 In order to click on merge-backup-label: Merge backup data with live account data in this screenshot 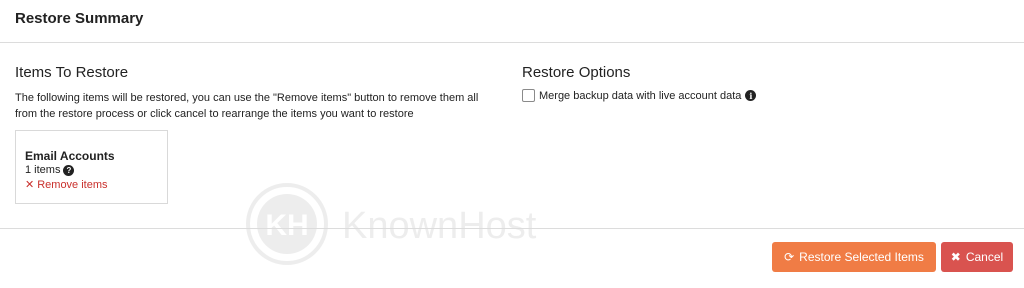, I will do `click(640, 96)`.